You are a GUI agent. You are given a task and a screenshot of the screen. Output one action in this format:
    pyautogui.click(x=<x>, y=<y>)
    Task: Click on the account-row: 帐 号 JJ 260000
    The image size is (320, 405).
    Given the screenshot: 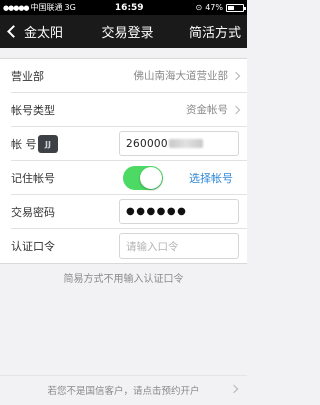 What is the action you would take?
    pyautogui.click(x=129, y=144)
    